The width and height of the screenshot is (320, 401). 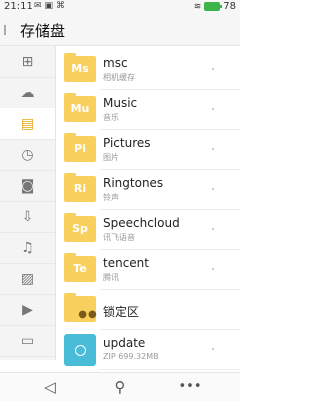 What do you see at coordinates (50, 387) in the screenshot?
I see `back-icon: ◁` at bounding box center [50, 387].